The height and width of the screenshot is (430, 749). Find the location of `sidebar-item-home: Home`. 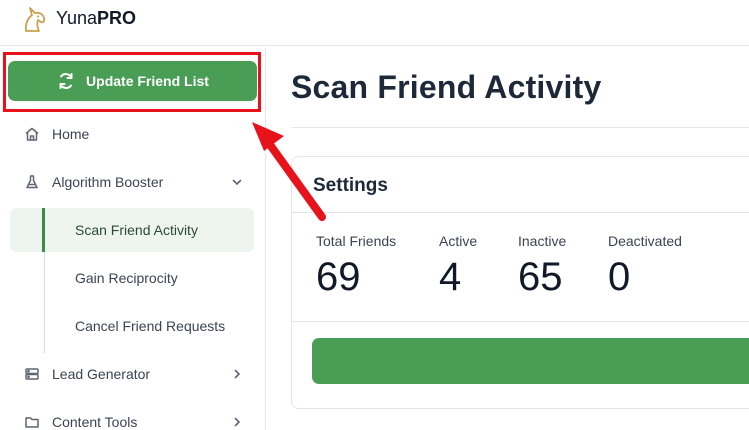

sidebar-item-home: Home is located at coordinates (137, 134).